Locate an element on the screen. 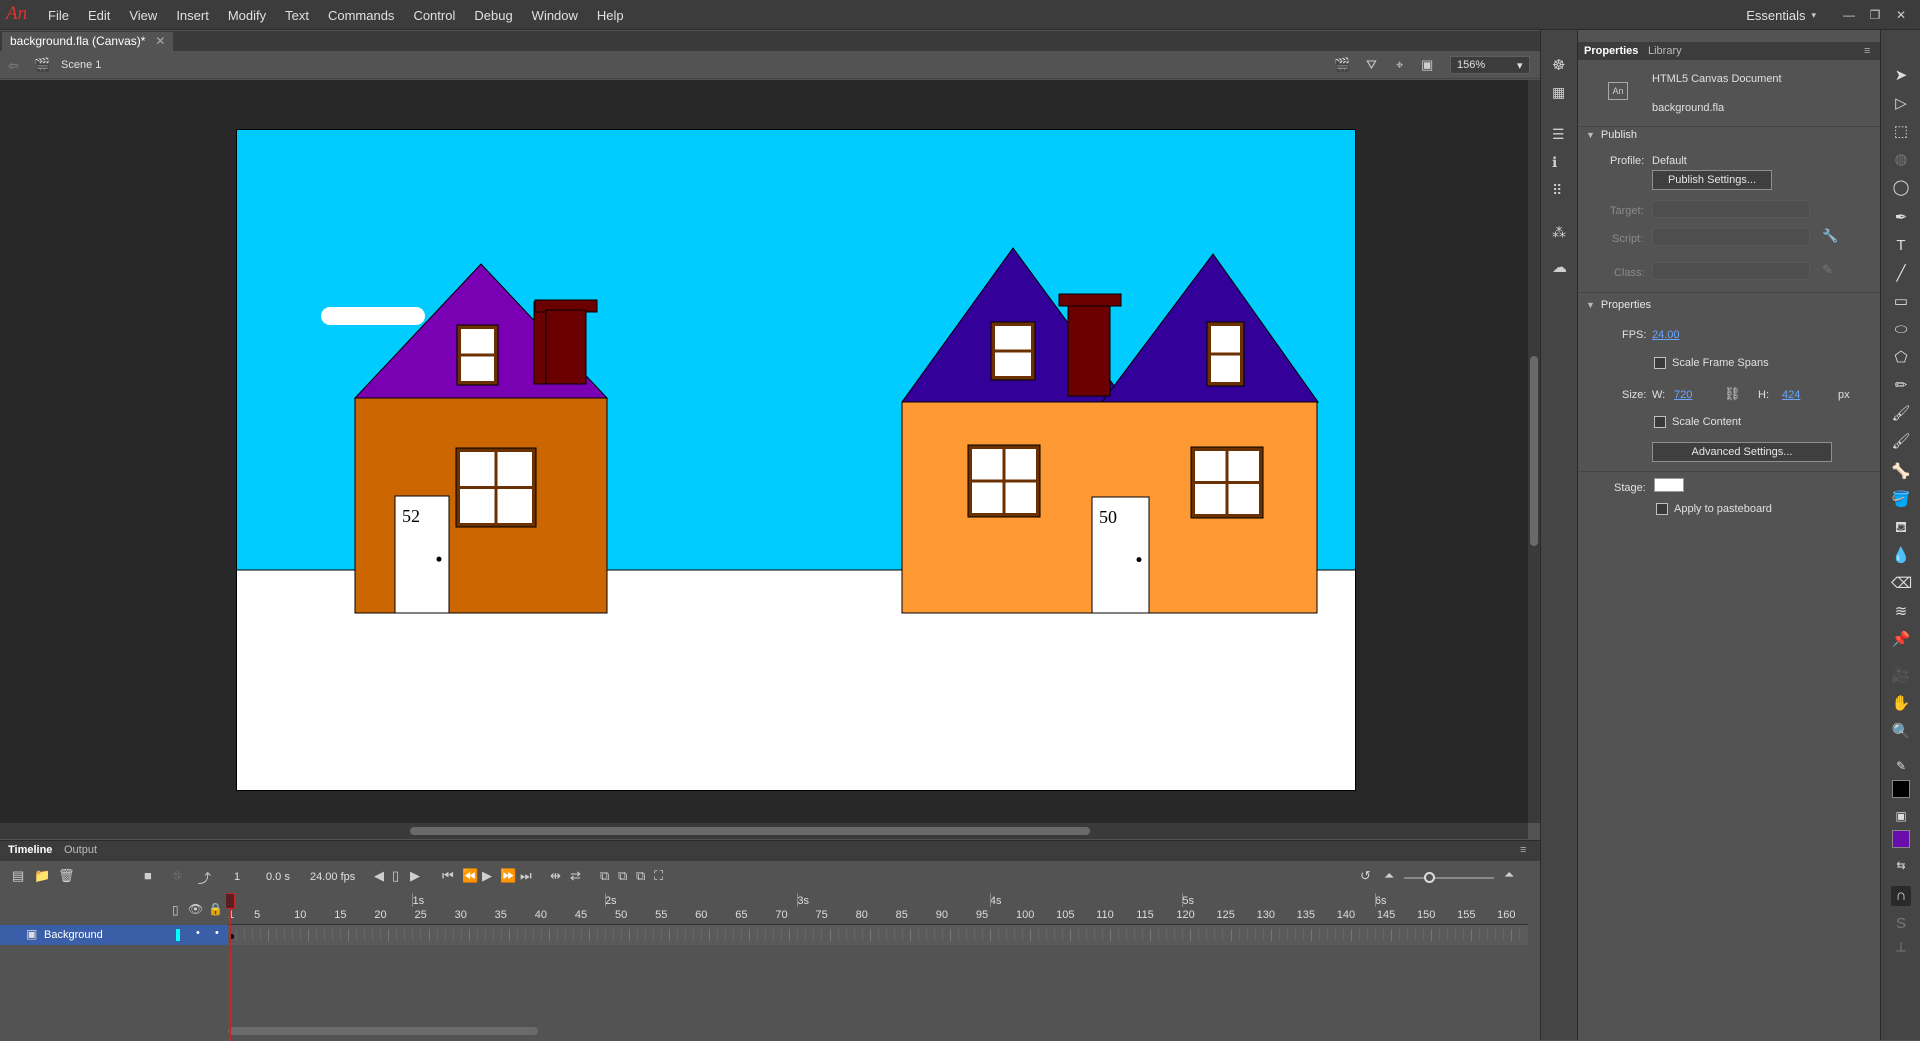  straighten-icon: ⟂ is located at coordinates (1901, 948).